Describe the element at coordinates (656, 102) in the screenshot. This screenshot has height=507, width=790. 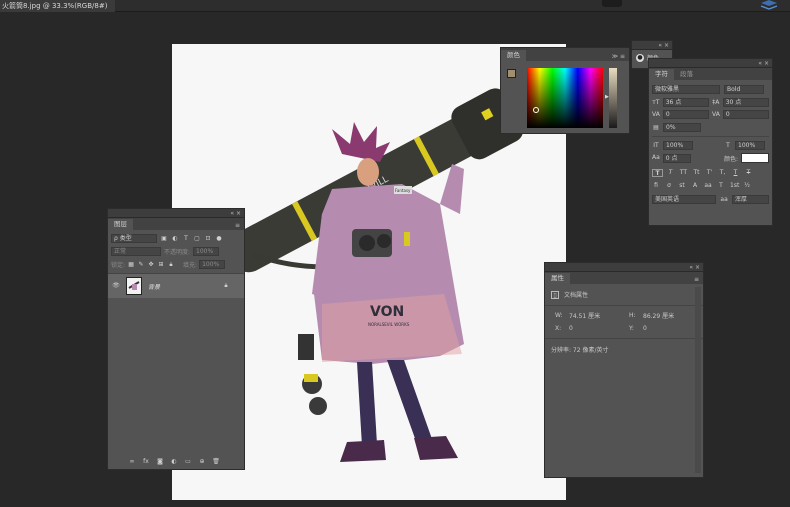
I see `font-size-icon: тT` at that location.